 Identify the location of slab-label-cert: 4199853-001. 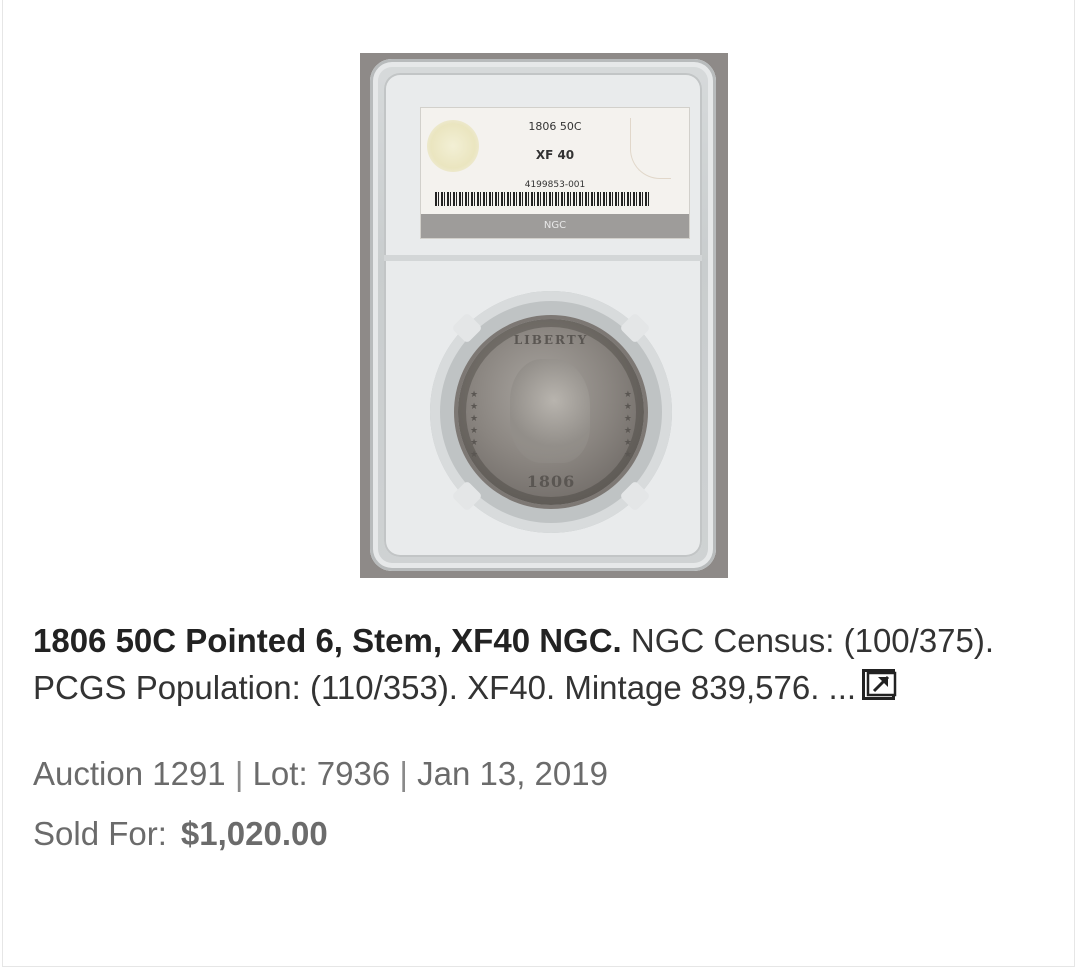
(555, 185).